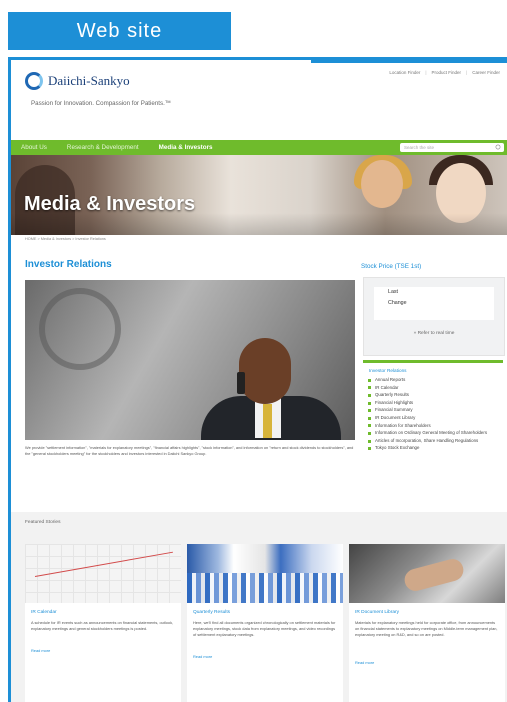 The height and width of the screenshot is (702, 507). What do you see at coordinates (447, 72) in the screenshot?
I see `top-link-product-finder: Product Finder` at bounding box center [447, 72].